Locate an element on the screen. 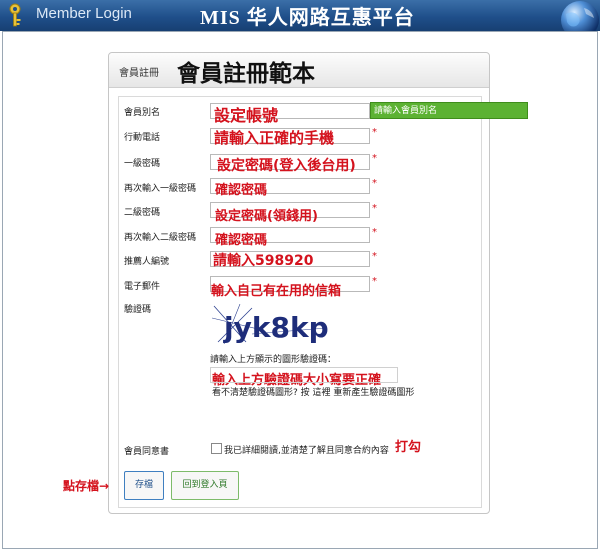  panel-big-title: 會員註冊範本 is located at coordinates (246, 74).